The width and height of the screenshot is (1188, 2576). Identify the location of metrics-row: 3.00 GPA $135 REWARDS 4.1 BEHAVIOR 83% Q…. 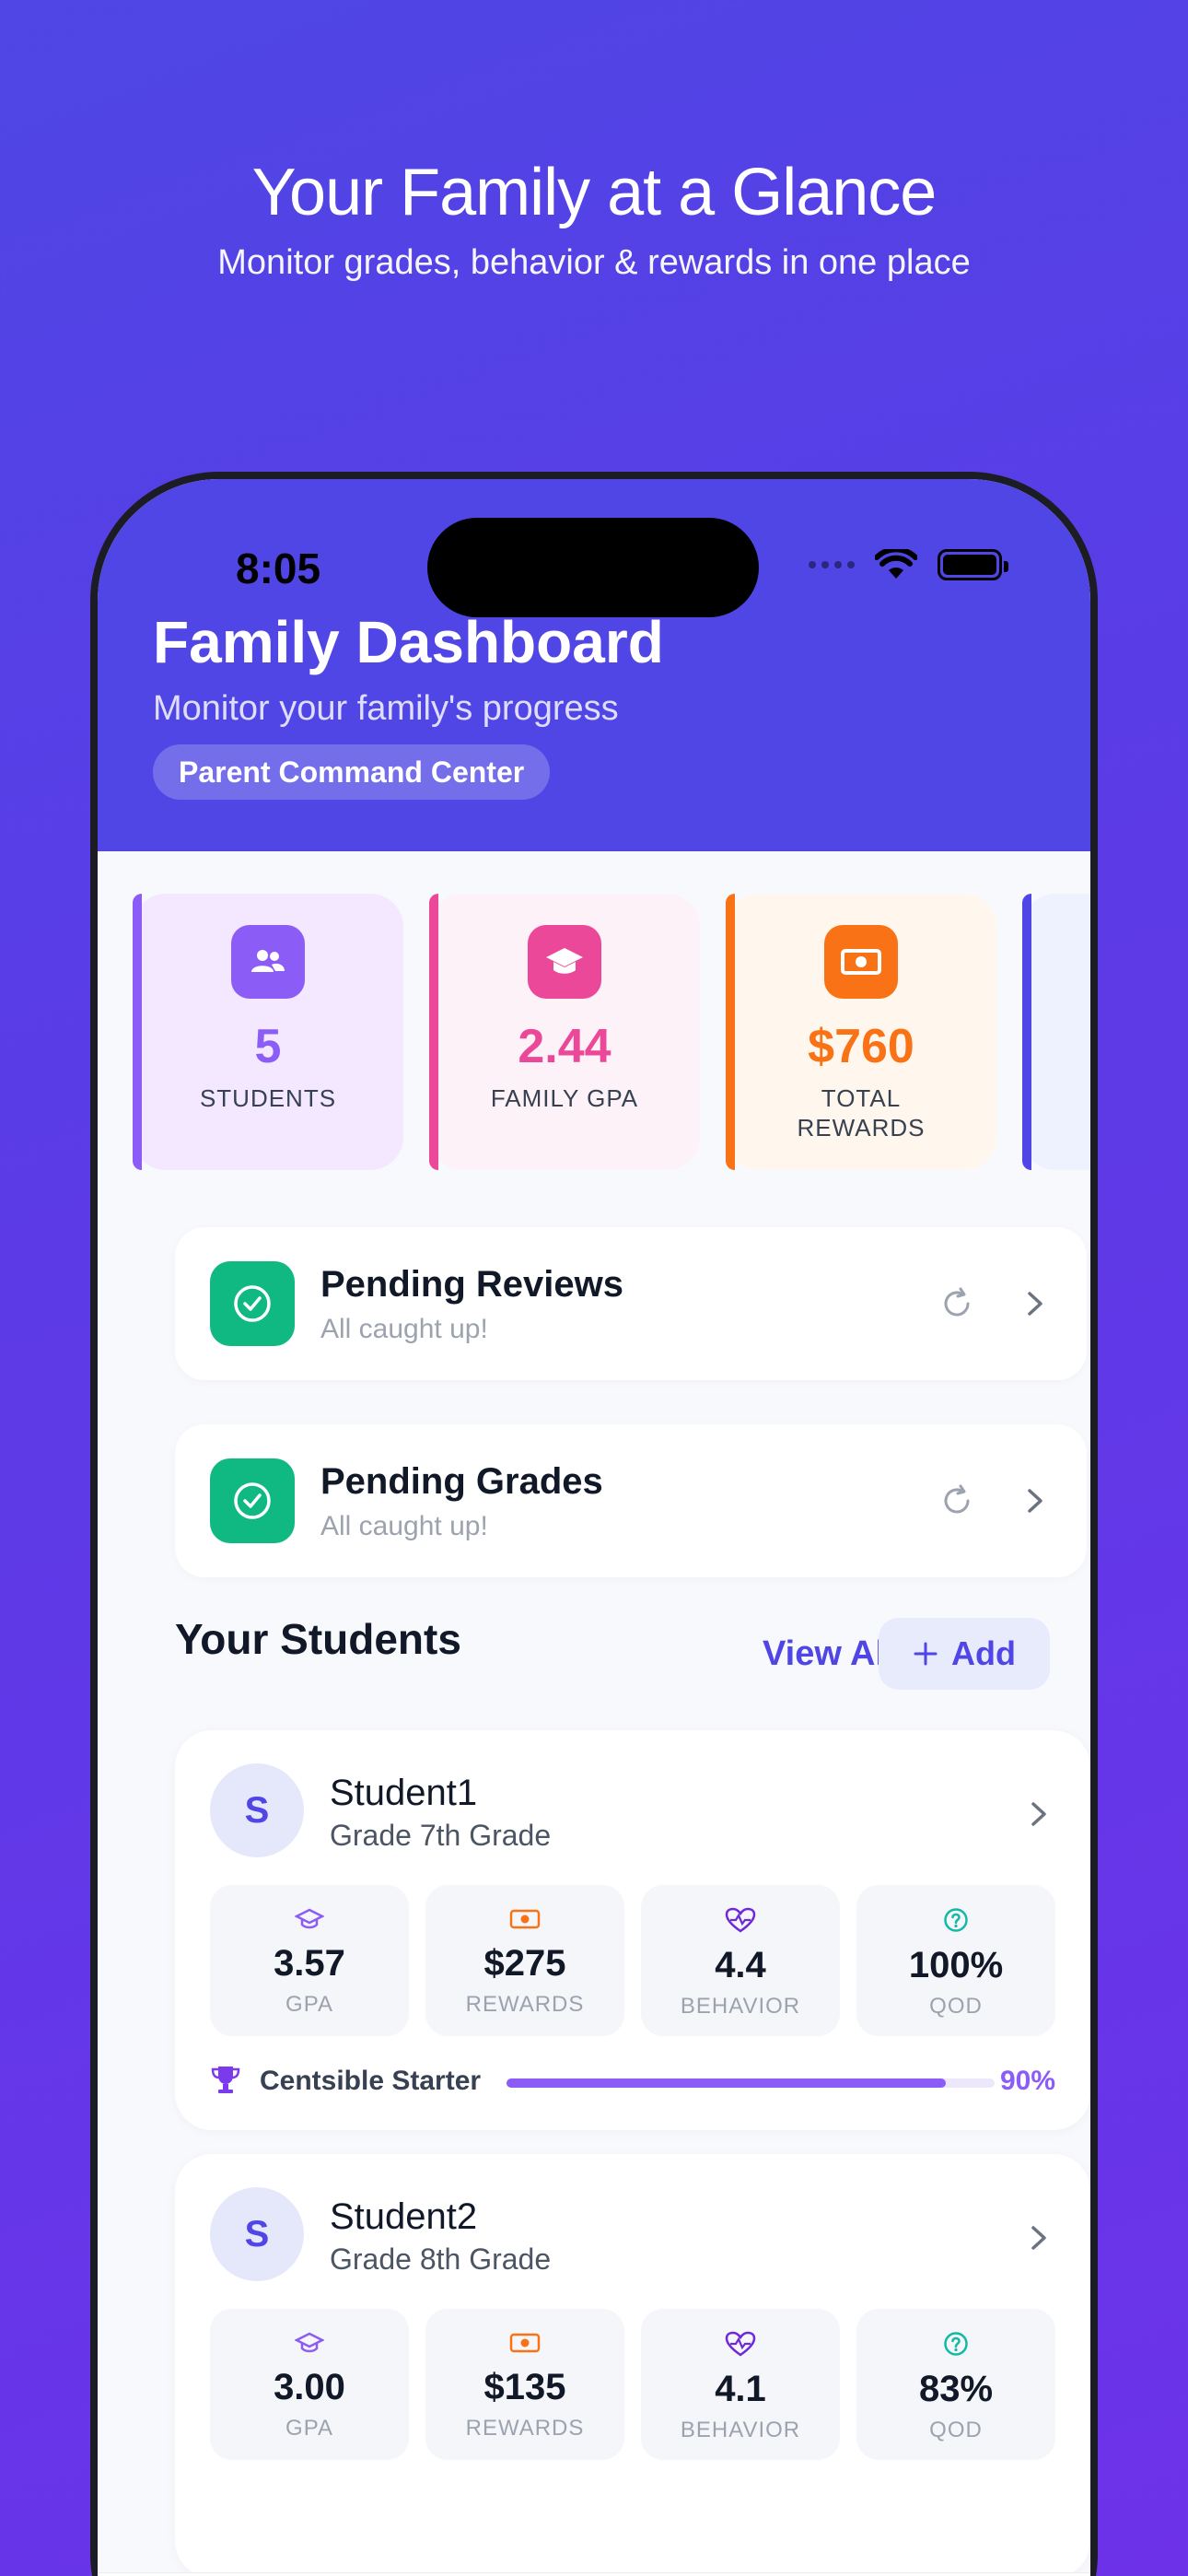
(632, 2384).